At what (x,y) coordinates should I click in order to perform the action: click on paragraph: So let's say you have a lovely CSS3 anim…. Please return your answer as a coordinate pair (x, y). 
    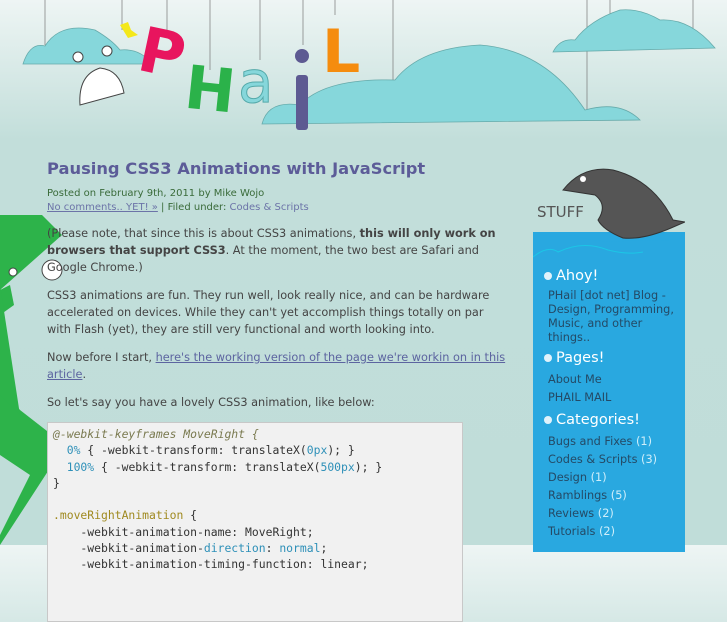
    Looking at the image, I should click on (211, 402).